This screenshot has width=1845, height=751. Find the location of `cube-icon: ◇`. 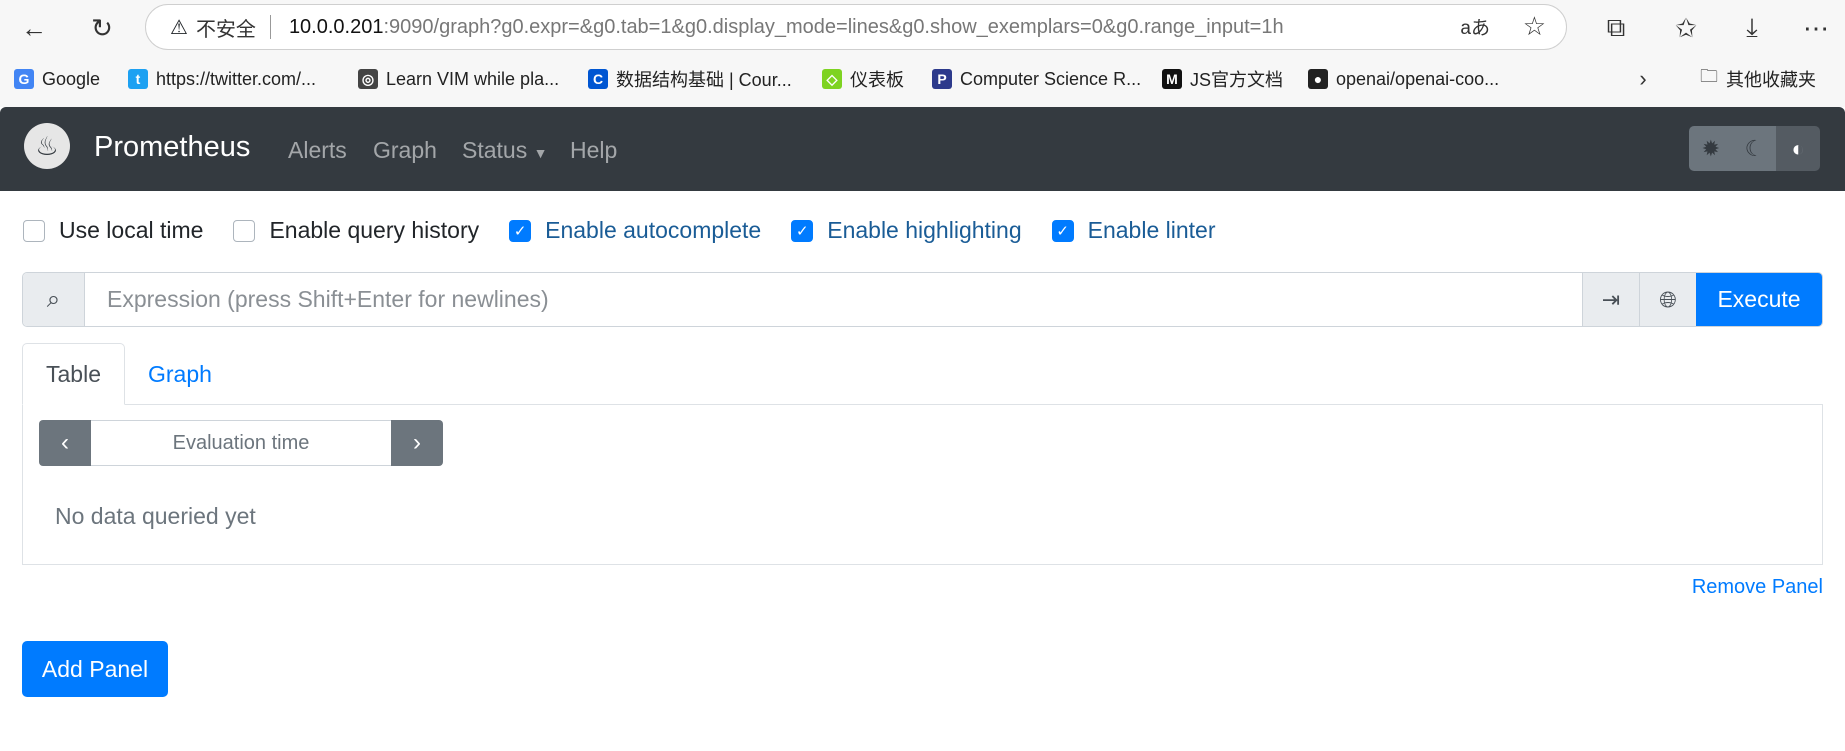

cube-icon: ◇ is located at coordinates (832, 79).